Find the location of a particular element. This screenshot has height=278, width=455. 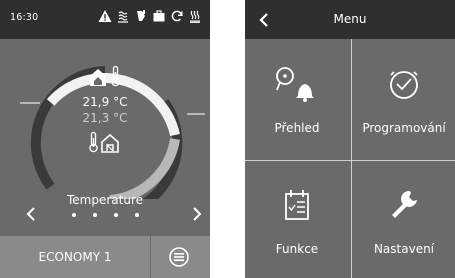

menu-item-label: Programování is located at coordinates (404, 128).